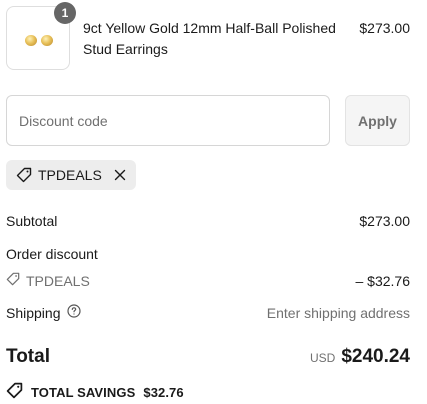 This screenshot has height=404, width=427. Describe the element at coordinates (33, 312) in the screenshot. I see `shipping-label: Shipping` at that location.